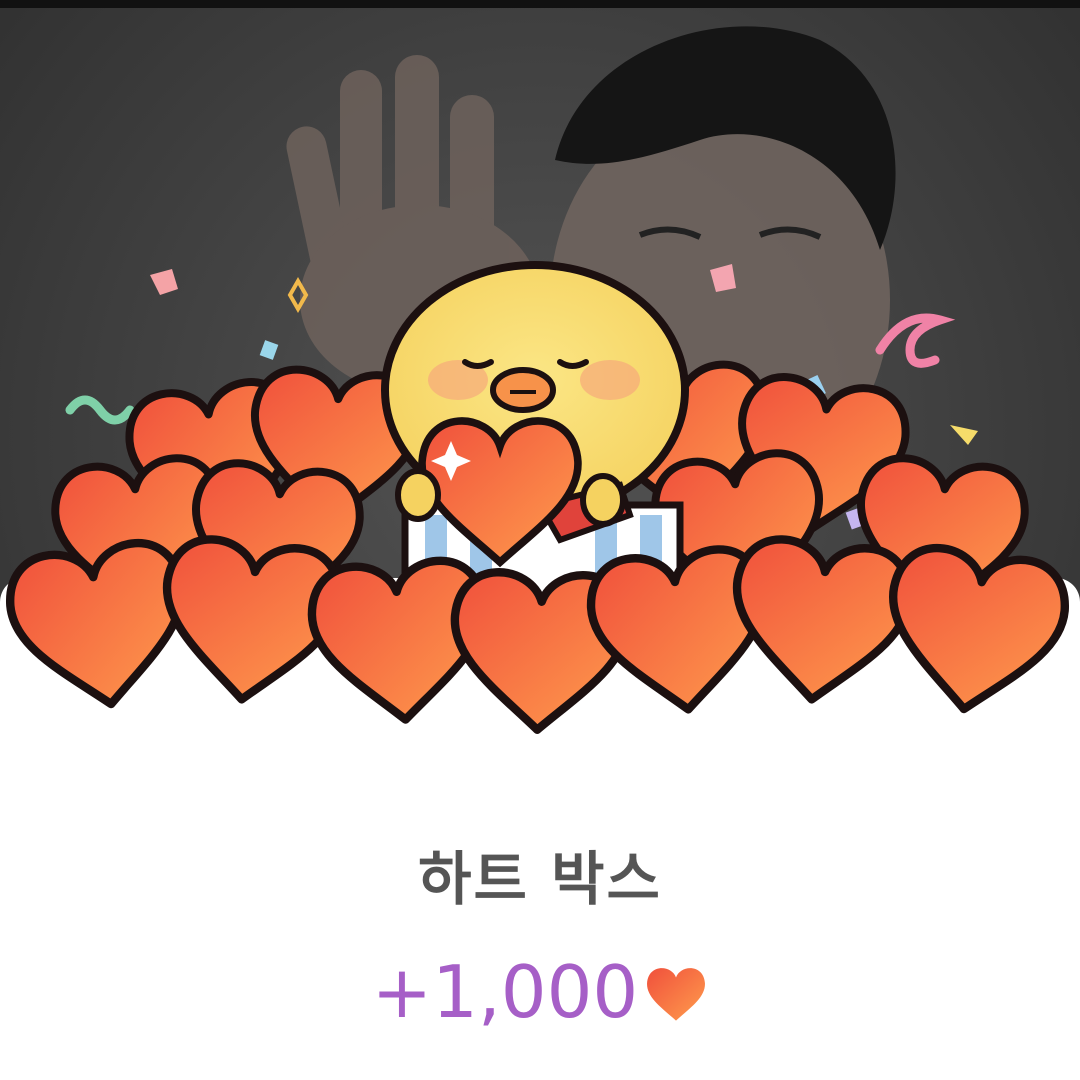 This screenshot has width=1080, height=1080. Describe the element at coordinates (535, 432) in the screenshot. I see `chick-character` at that location.